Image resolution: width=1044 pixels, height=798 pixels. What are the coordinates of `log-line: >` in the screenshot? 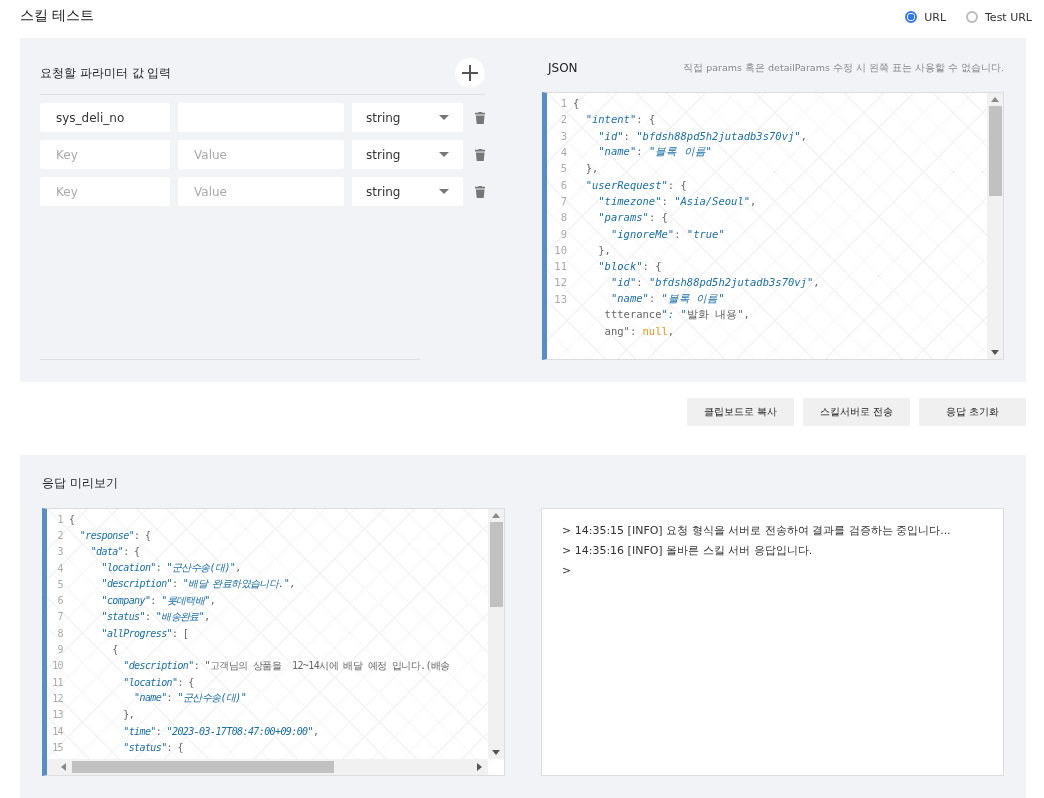 It's located at (567, 571).